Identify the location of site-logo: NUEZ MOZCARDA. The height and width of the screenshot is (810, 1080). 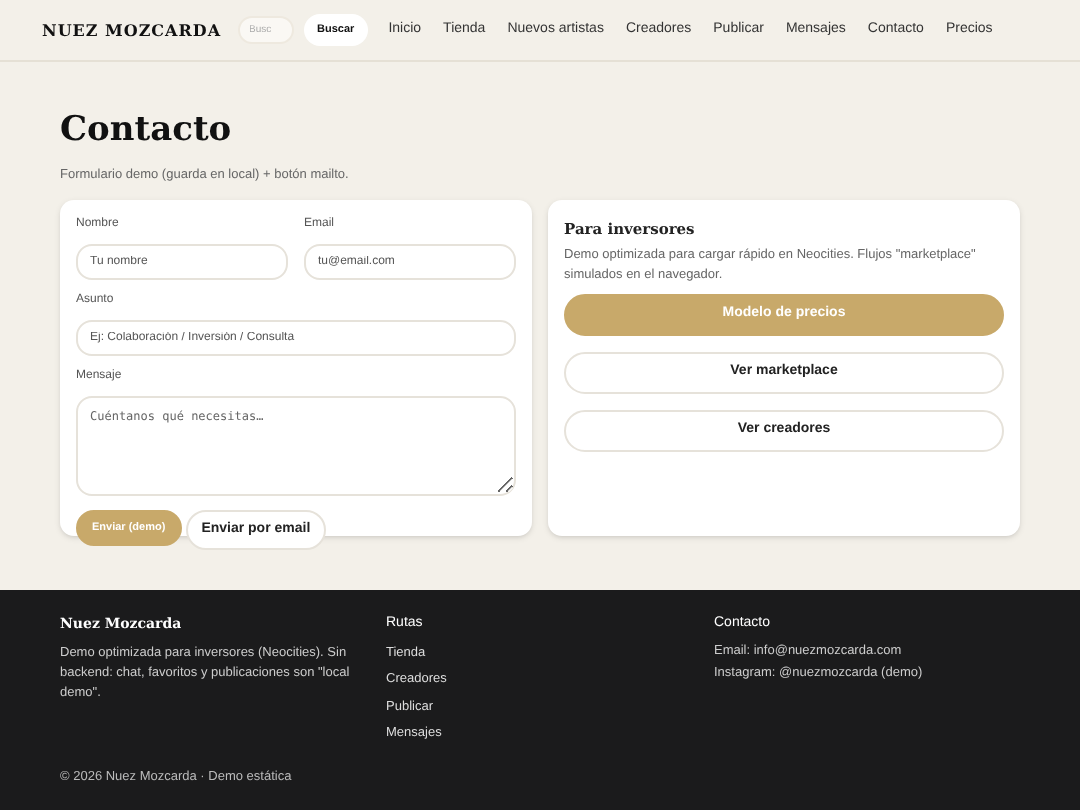
(132, 30).